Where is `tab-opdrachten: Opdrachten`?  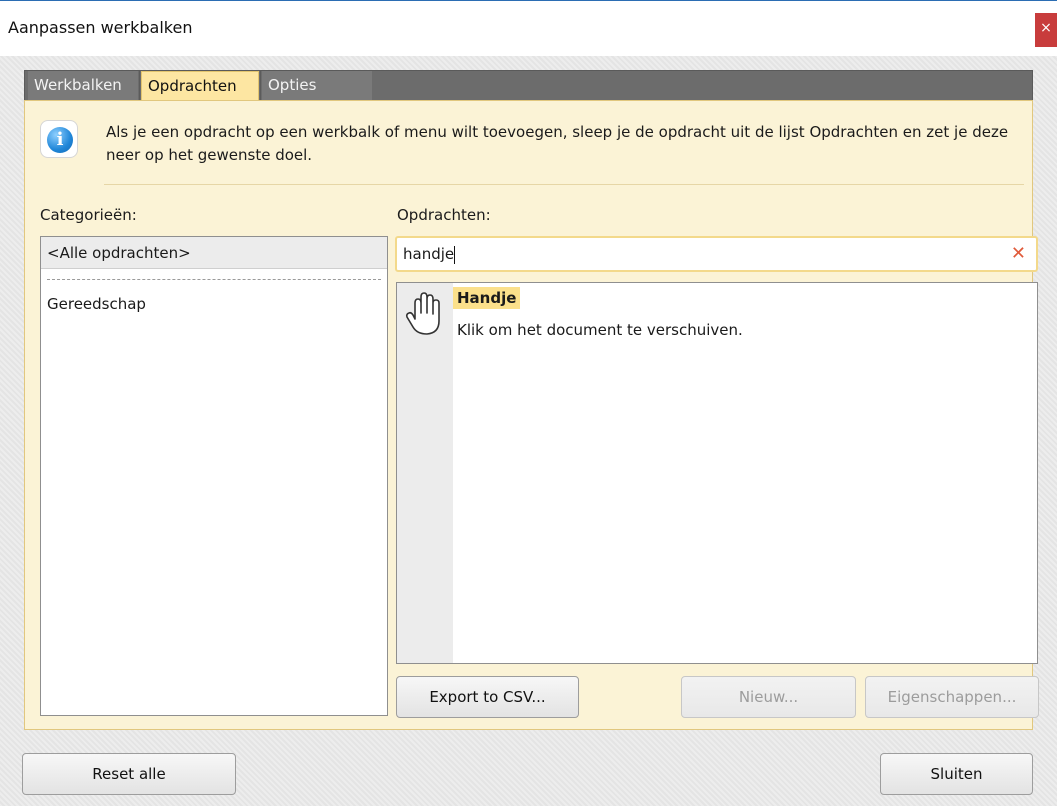
tab-opdrachten: Opdrachten is located at coordinates (200, 86).